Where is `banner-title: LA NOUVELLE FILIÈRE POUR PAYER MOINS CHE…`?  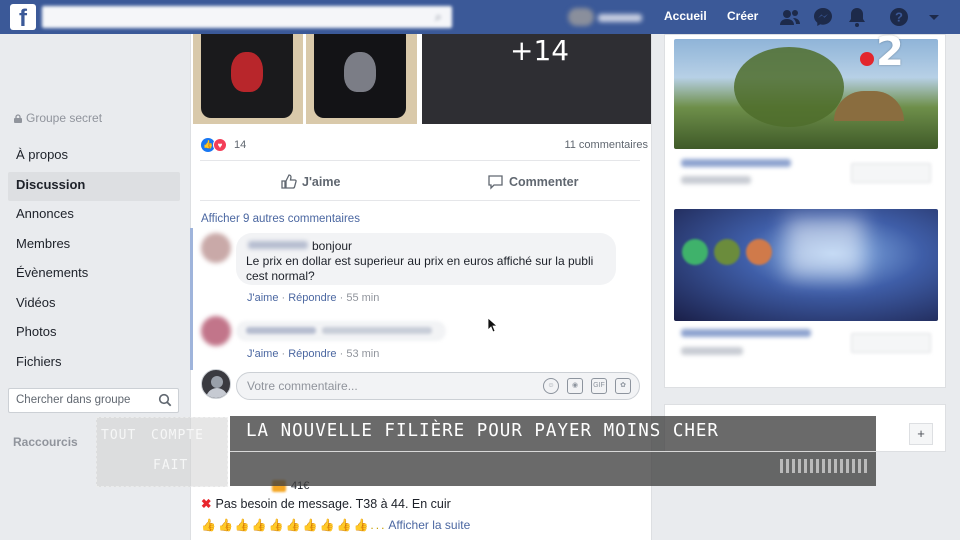
banner-title: LA NOUVELLE FILIÈRE POUR PAYER MOINS CHE… is located at coordinates (482, 431).